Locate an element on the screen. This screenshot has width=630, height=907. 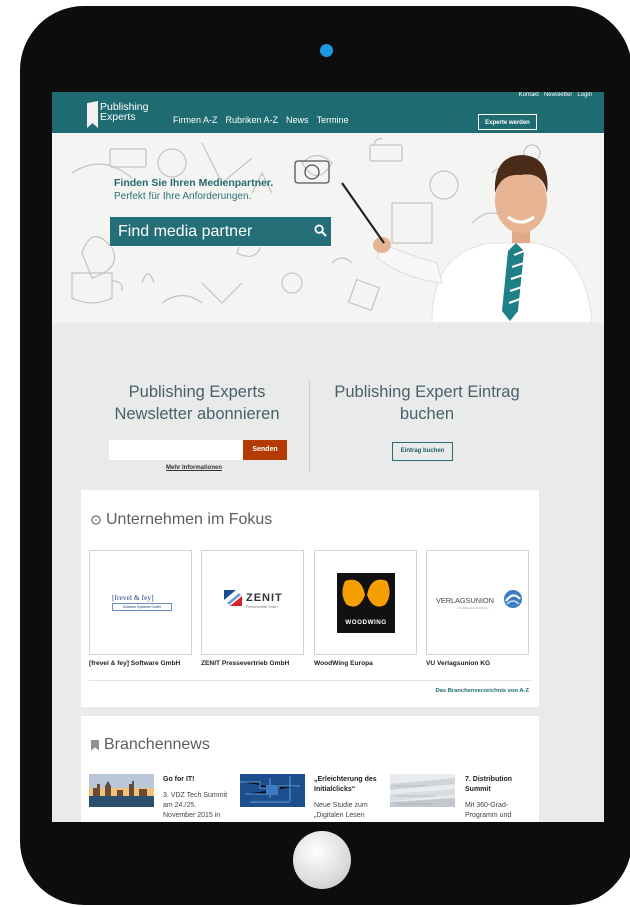
target-icon is located at coordinates (96, 520).